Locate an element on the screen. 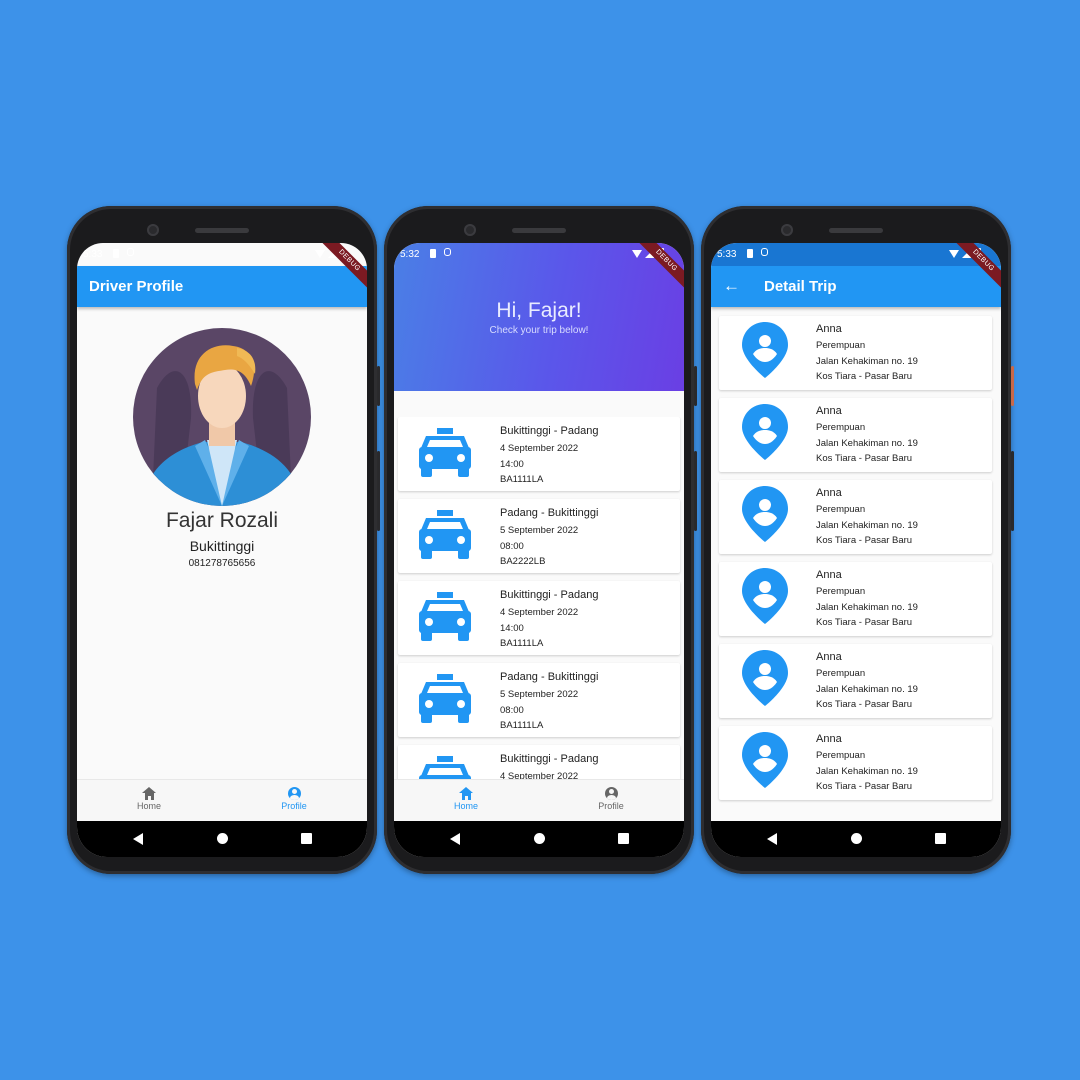  status-time: 5:32 is located at coordinates (410, 254).